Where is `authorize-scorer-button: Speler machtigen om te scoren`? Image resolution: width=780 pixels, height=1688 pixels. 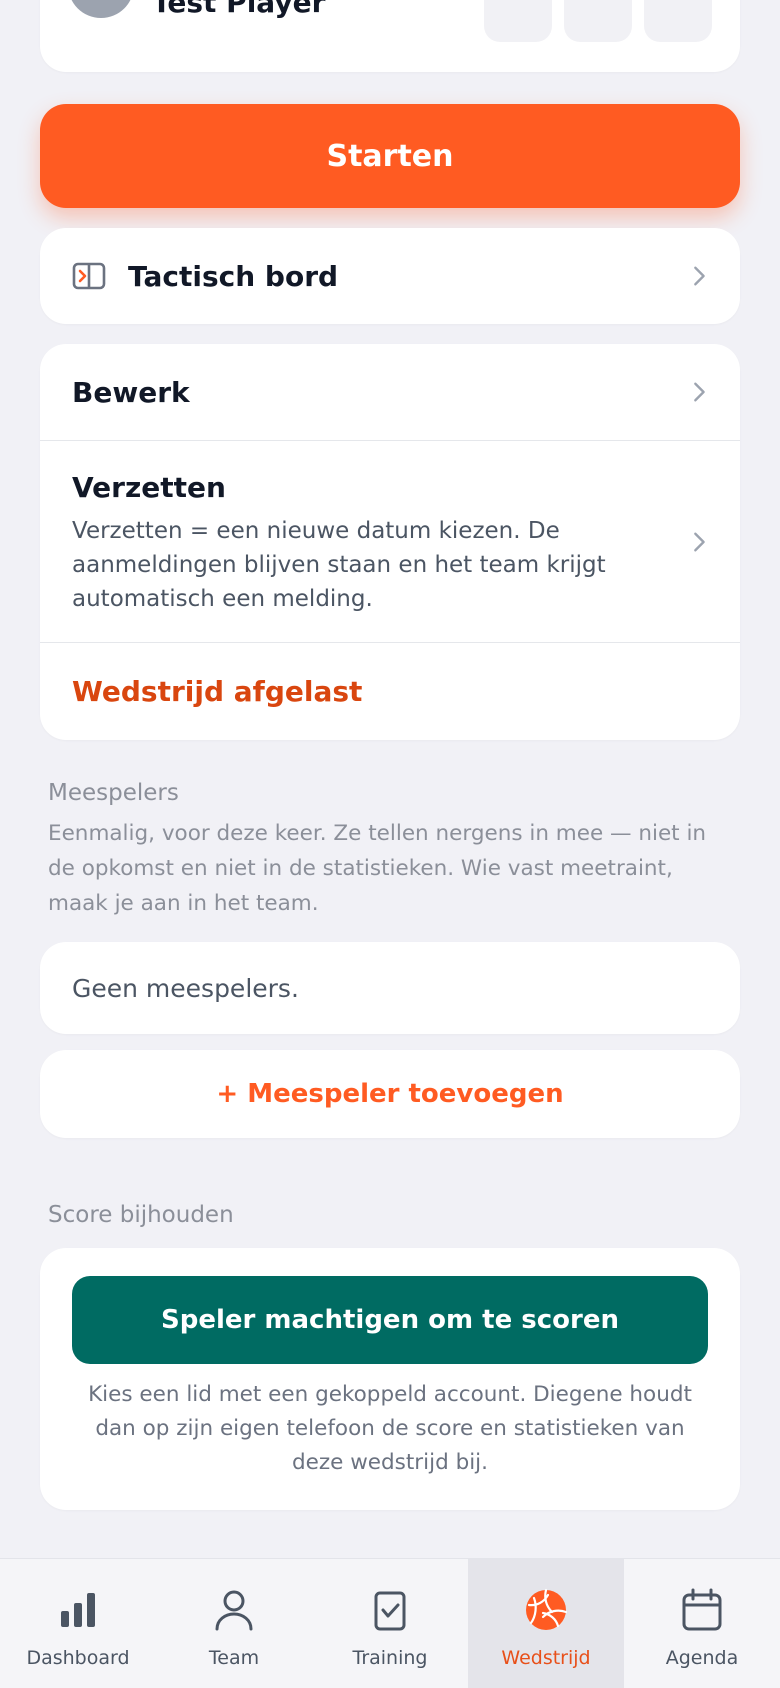 authorize-scorer-button: Speler machtigen om te scoren is located at coordinates (390, 1320).